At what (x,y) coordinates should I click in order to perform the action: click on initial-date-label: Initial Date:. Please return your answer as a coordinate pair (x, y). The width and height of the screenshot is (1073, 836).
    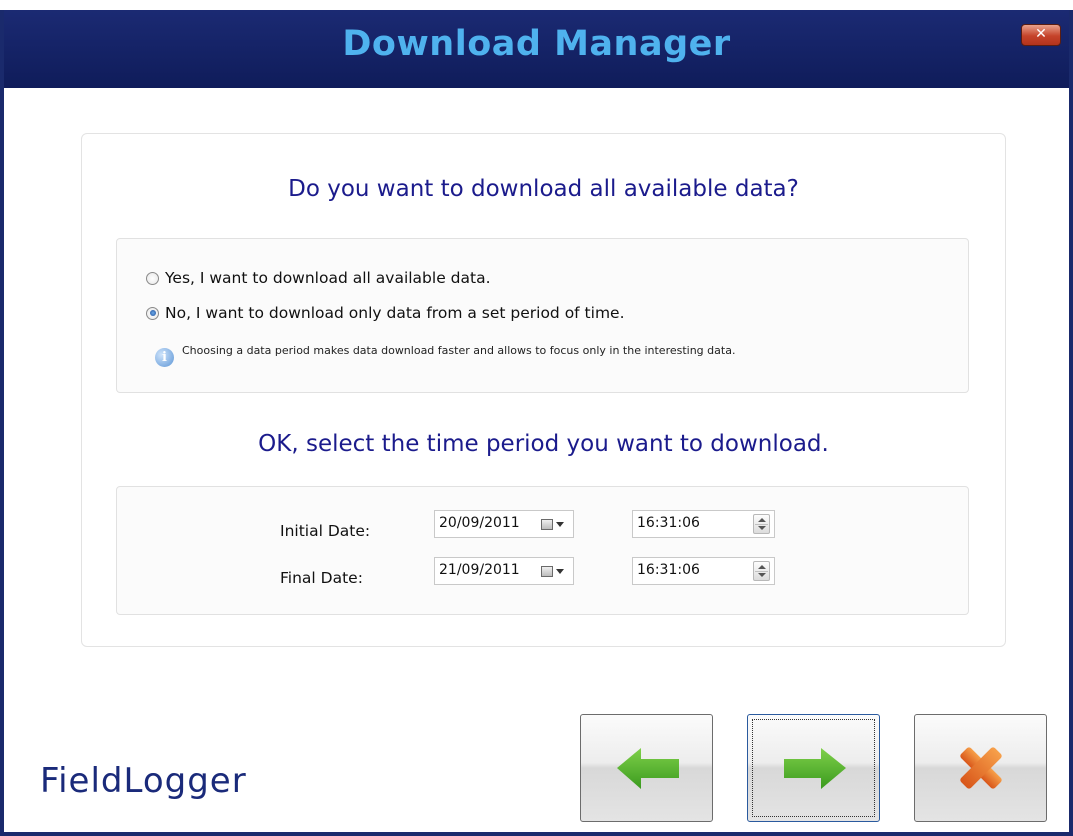
    Looking at the image, I should click on (325, 531).